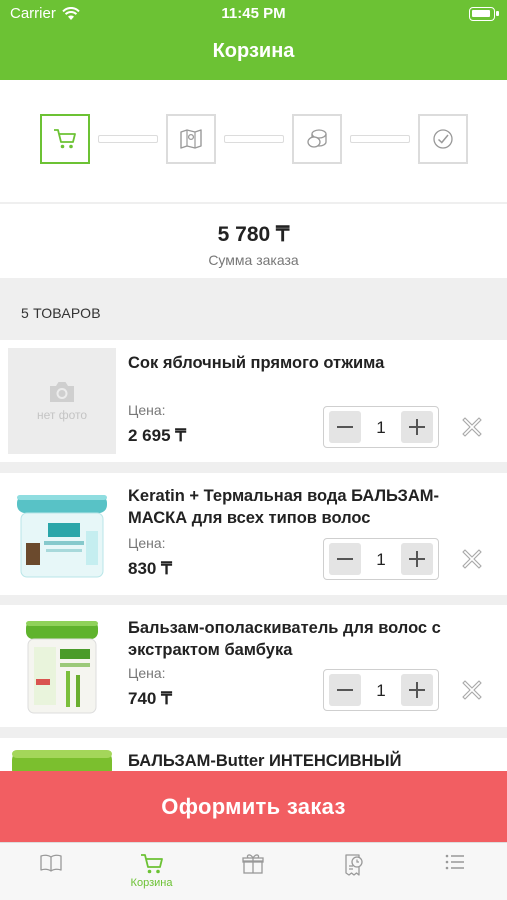  I want to click on order-total-label: Сумма заказа, so click(253, 260).